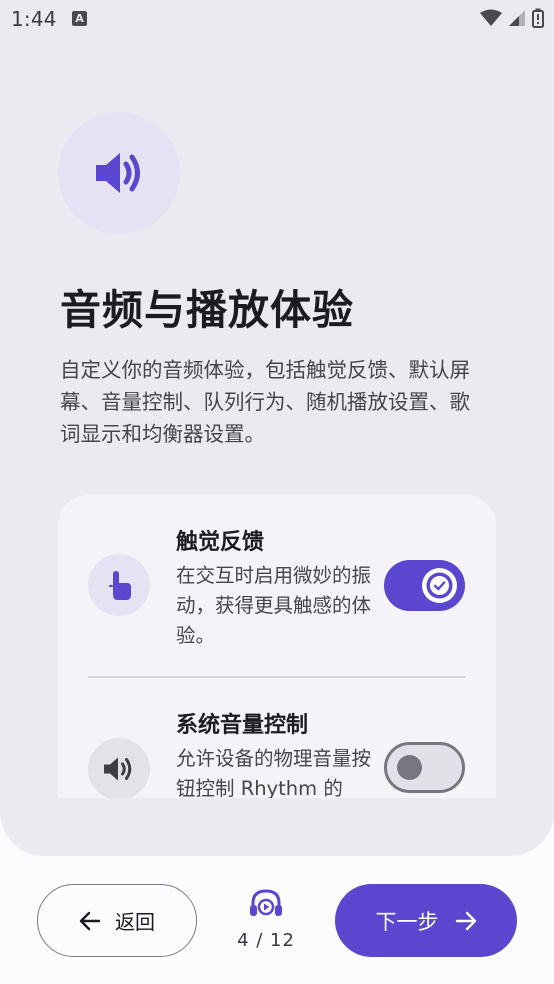 This screenshot has width=554, height=984. What do you see at coordinates (274, 605) in the screenshot?
I see `setting-subtitle: 在交互时启用微妙的振动，获得更具触感的体验。` at bounding box center [274, 605].